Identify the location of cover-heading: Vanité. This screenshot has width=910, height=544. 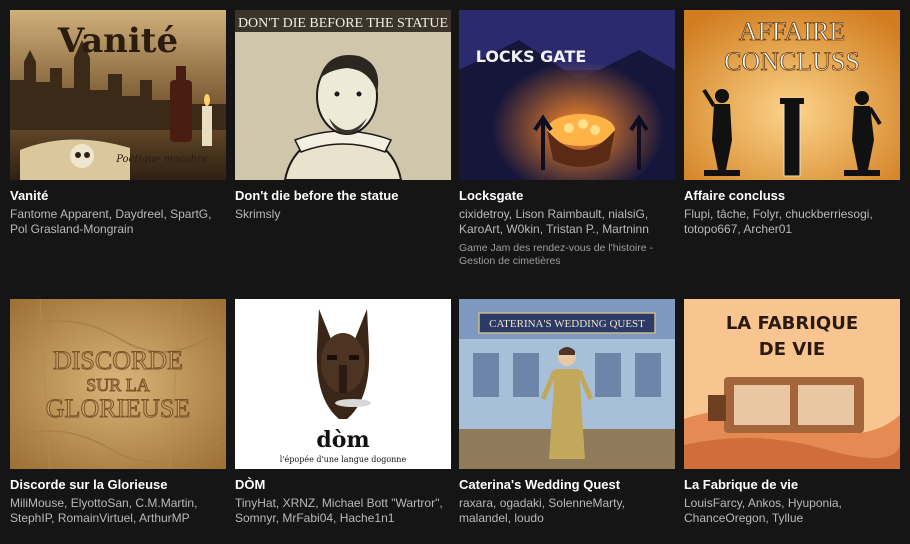
(117, 41).